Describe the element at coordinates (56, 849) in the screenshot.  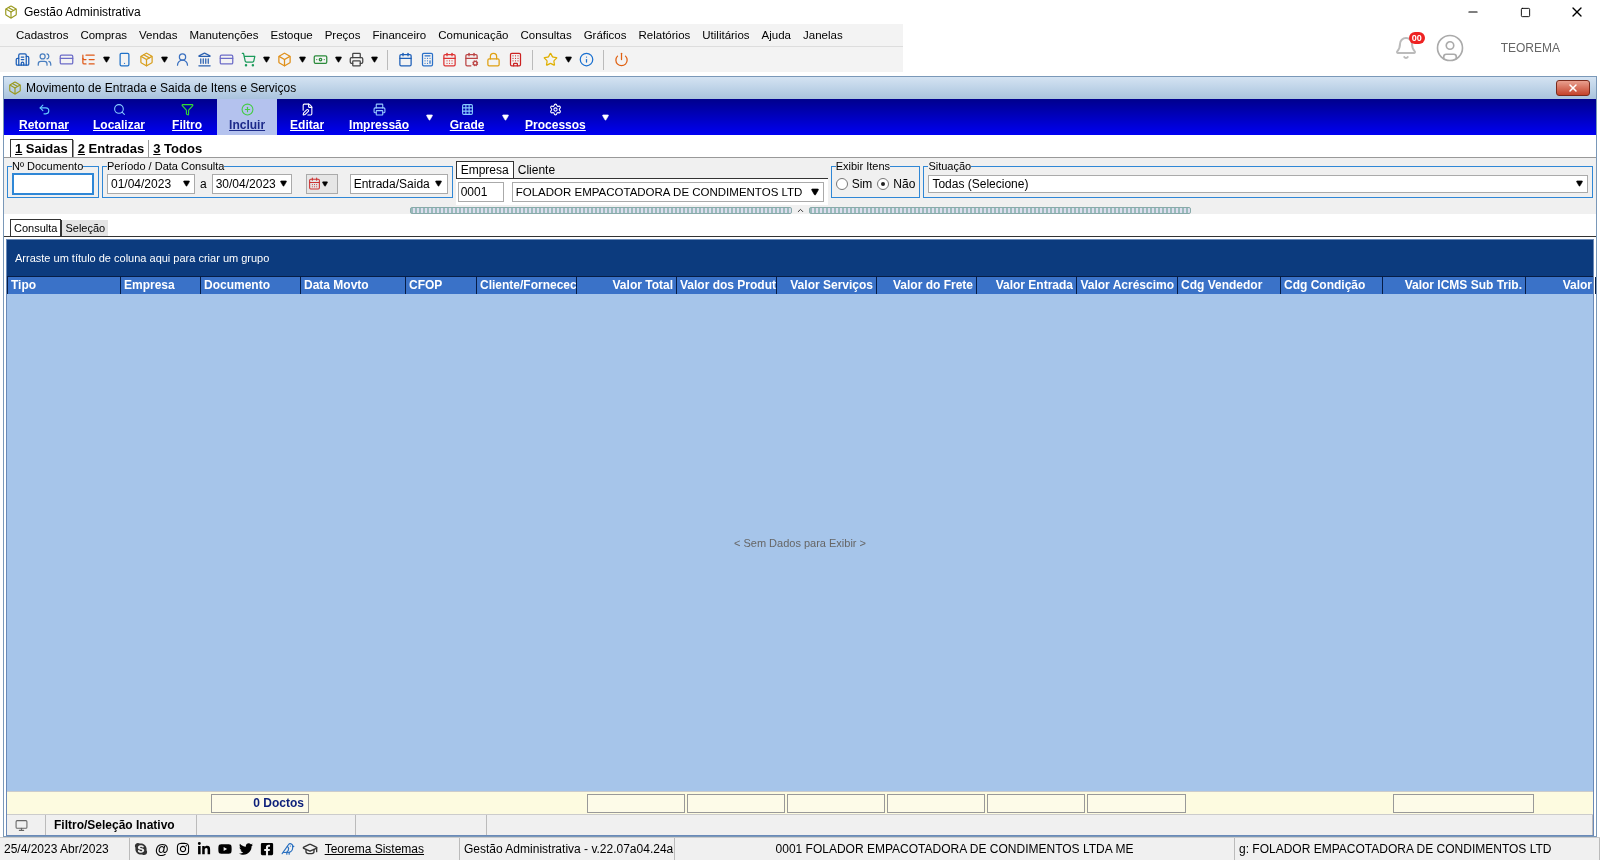
I see `date-status: 25/4/2023 Abr/2023` at that location.